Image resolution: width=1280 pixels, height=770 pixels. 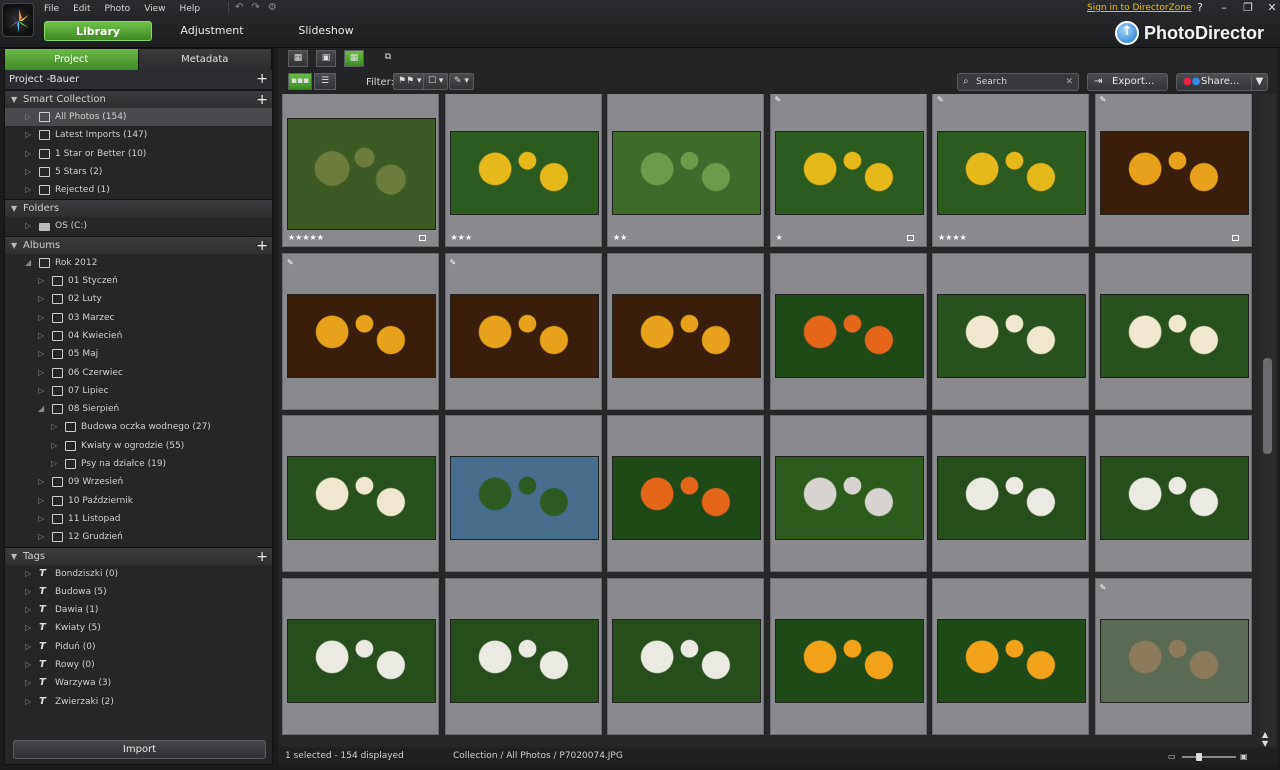 What do you see at coordinates (138, 464) in the screenshot?
I see `album-sub: ▷ Psy na działce (19)` at bounding box center [138, 464].